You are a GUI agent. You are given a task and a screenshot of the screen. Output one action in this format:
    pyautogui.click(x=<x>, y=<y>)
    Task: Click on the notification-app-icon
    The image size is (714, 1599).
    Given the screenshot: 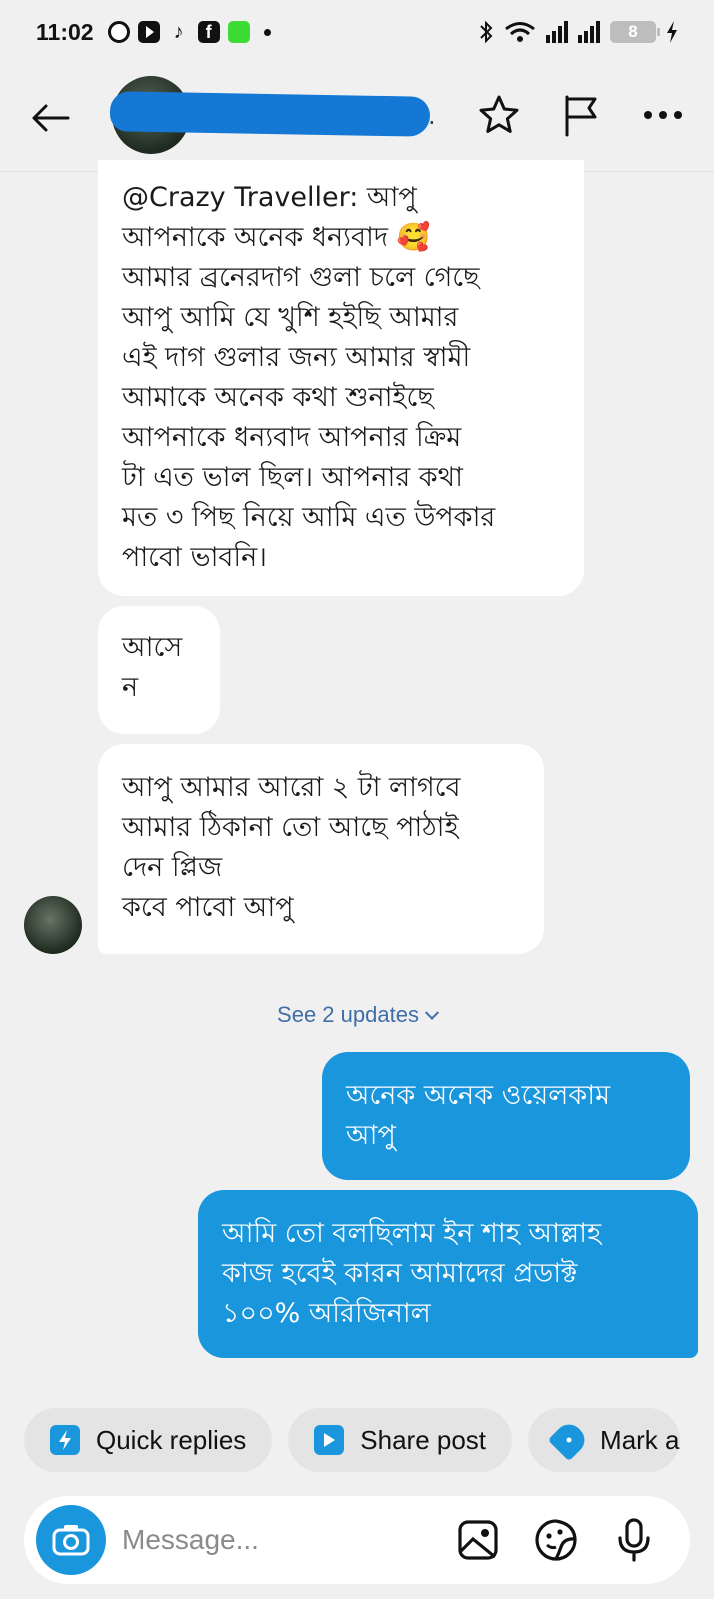 What is the action you would take?
    pyautogui.click(x=118, y=32)
    